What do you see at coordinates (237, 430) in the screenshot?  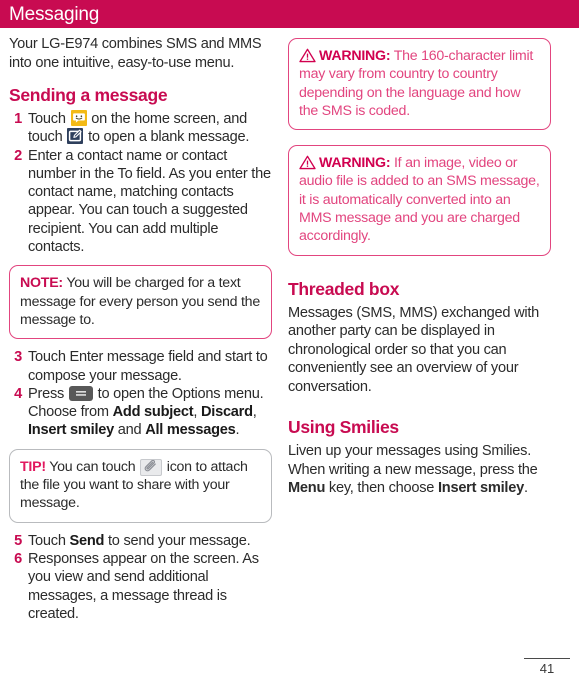 I see `step4-sep-4: .` at bounding box center [237, 430].